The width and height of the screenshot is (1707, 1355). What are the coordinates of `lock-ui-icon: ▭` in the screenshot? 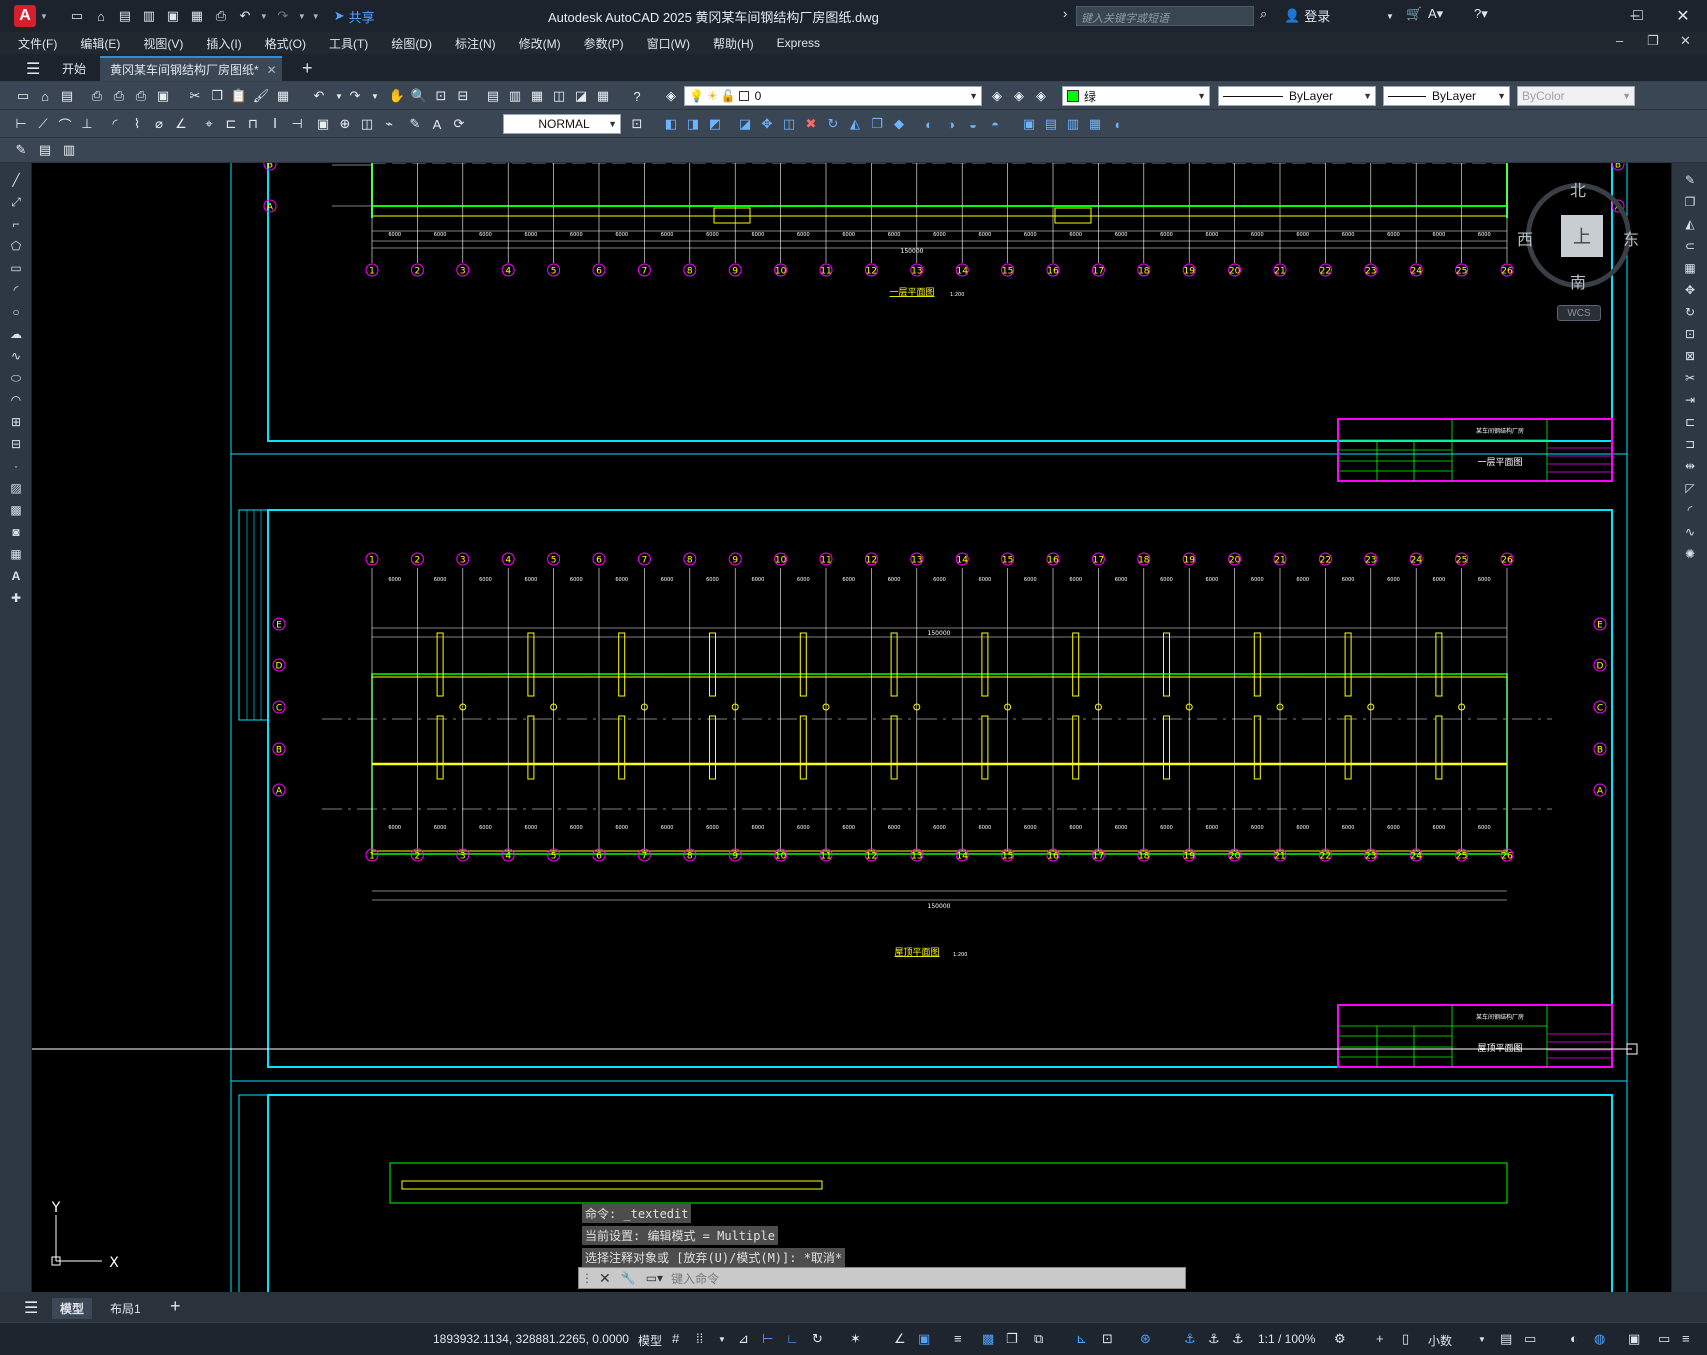 It's located at (1530, 1339).